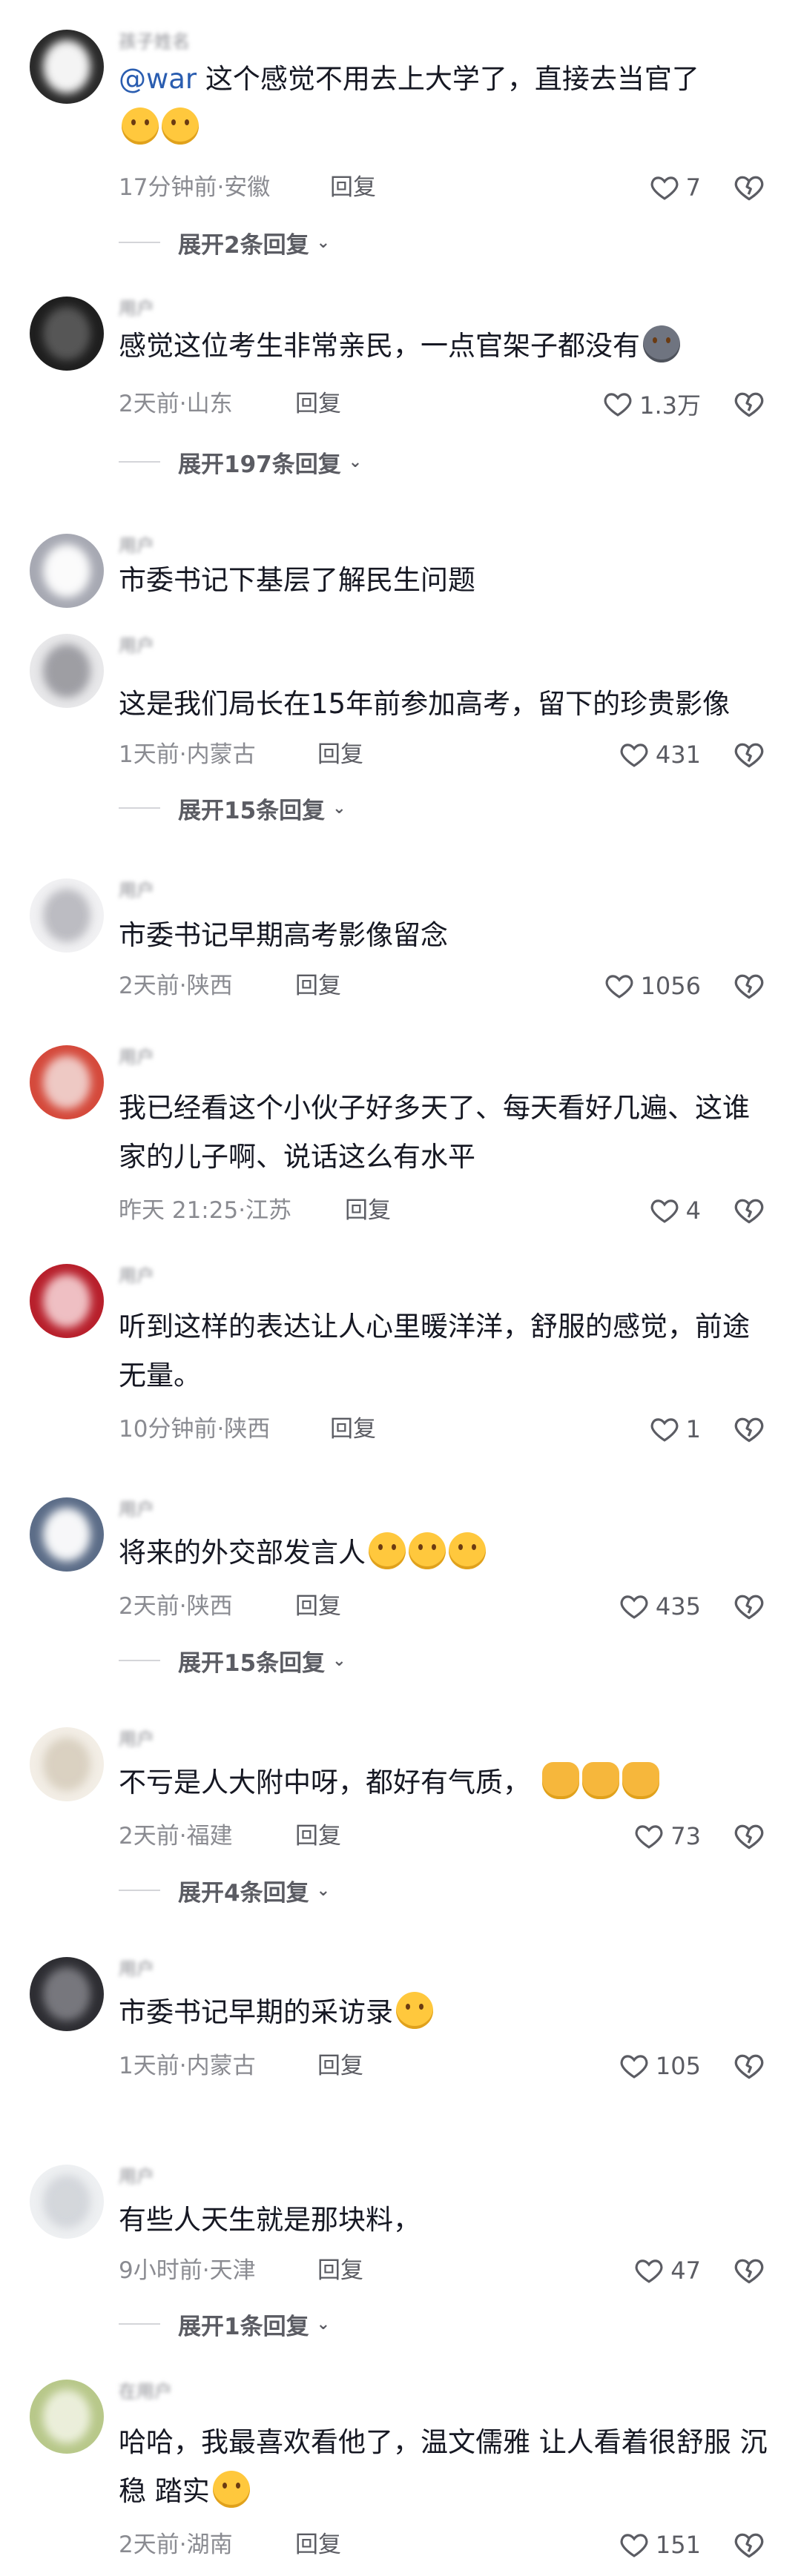  Describe the element at coordinates (225, 2323) in the screenshot. I see `expand-replies-button: 展开1条回复 ⌄` at that location.